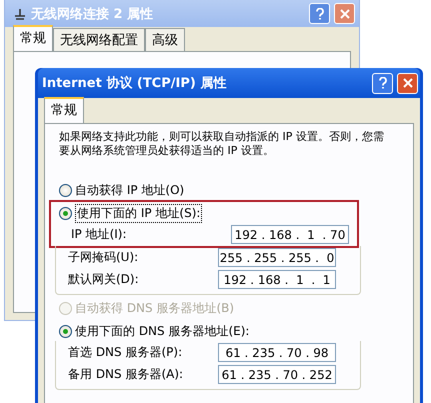 The image size is (431, 403). I want to click on field-label: 默认网关(D):, so click(103, 279).